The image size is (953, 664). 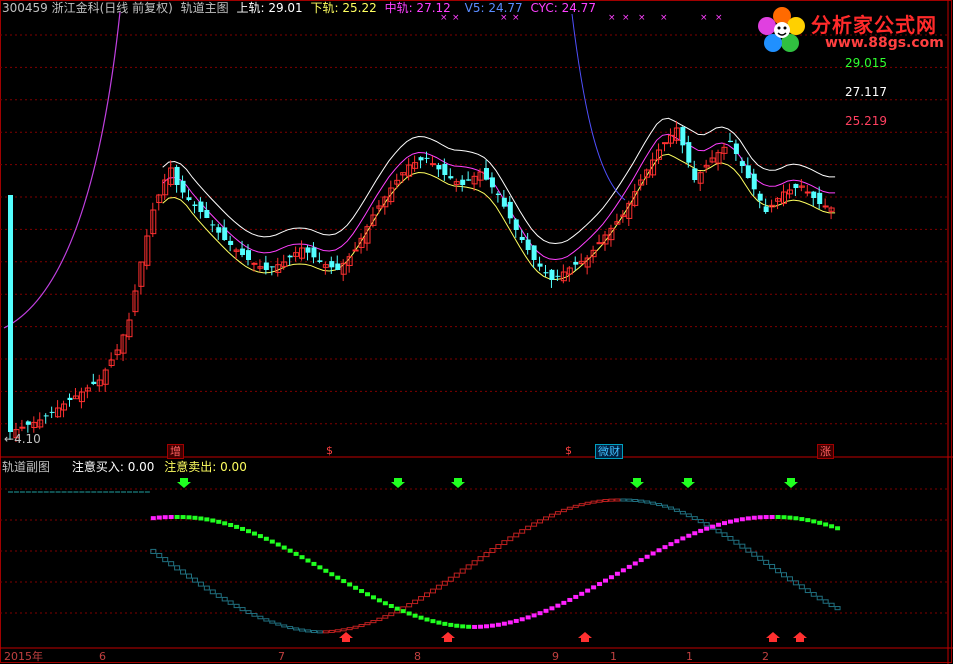 I want to click on sub-indicator-name: 轨道副图, so click(x=26, y=467).